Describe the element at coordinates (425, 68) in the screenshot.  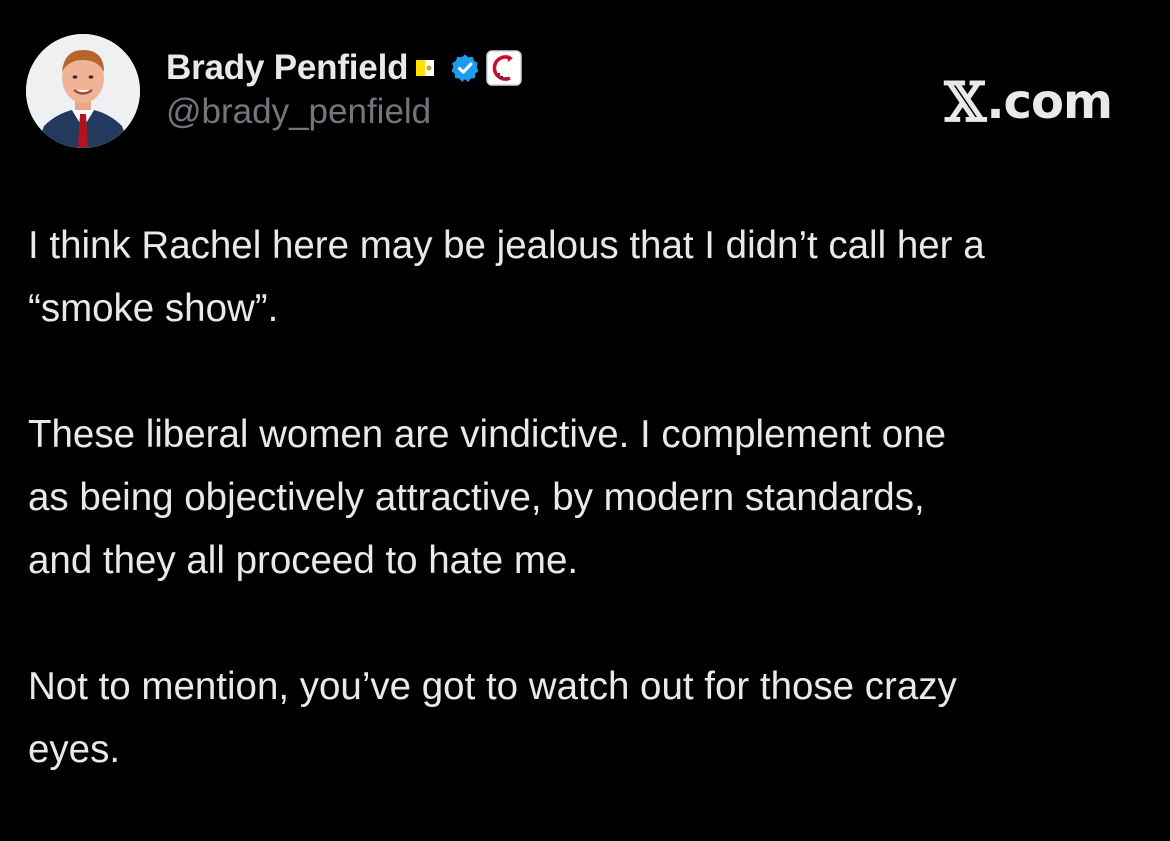
I see `vatican-flag-icon` at that location.